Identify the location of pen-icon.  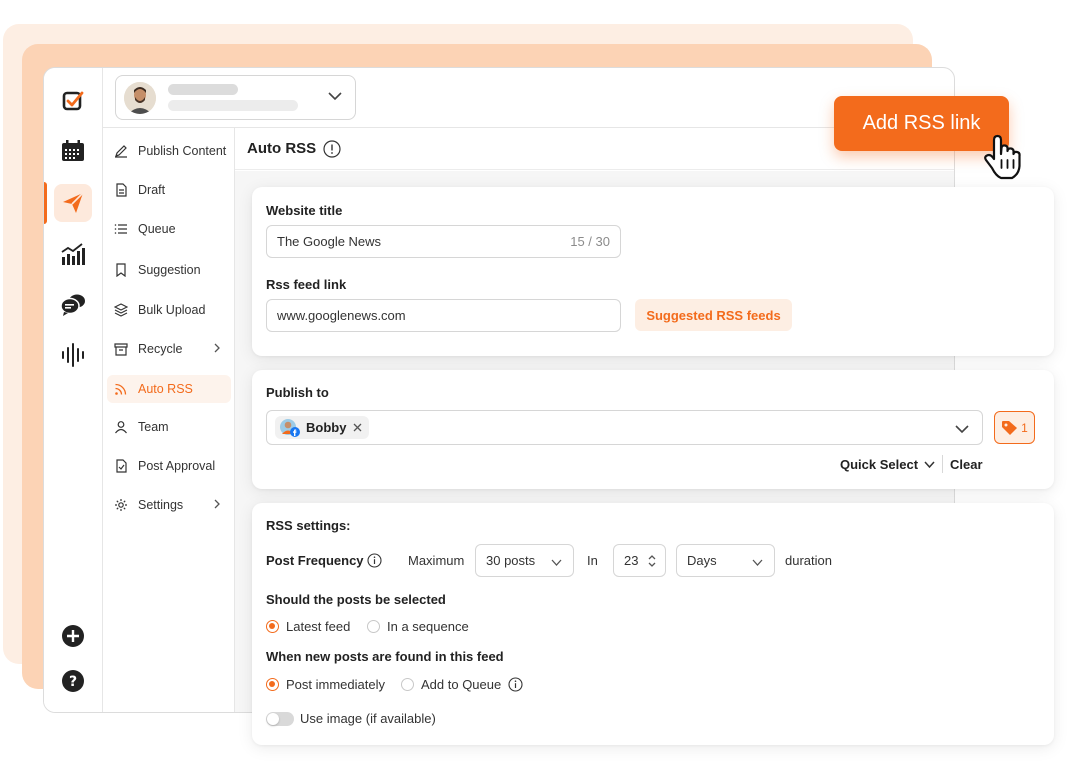
(121, 151).